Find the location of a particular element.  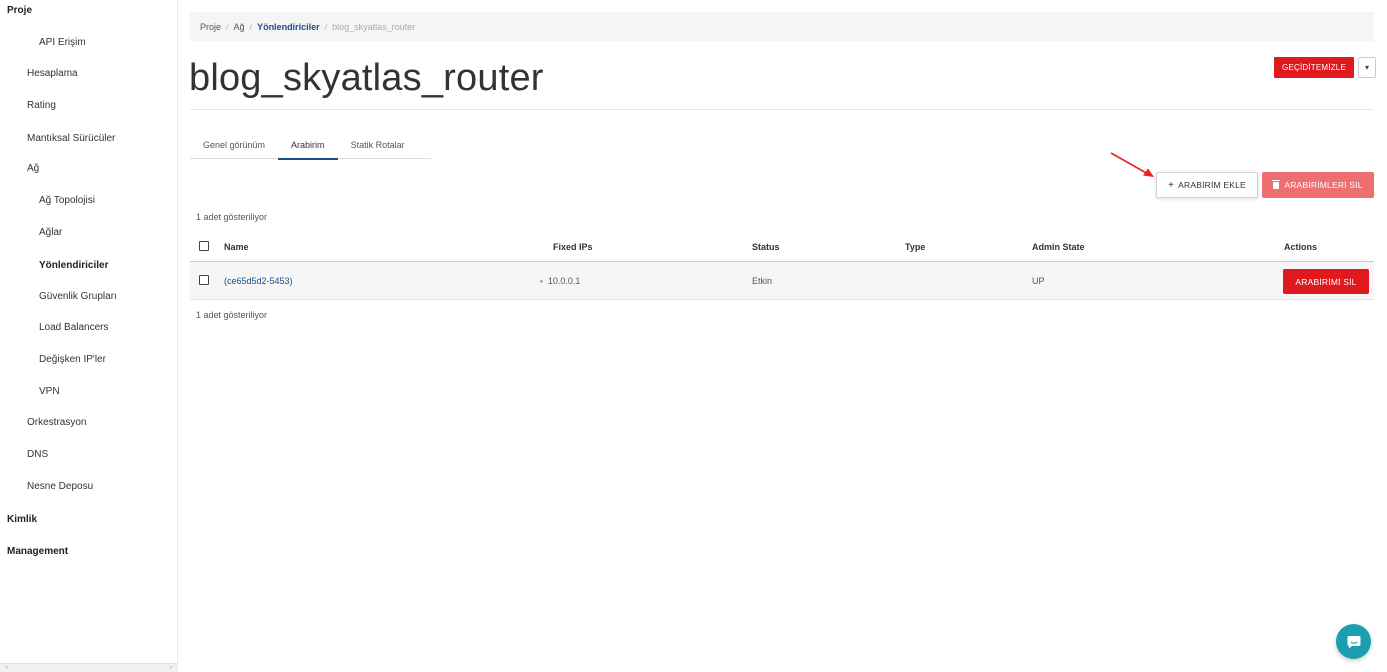

sidebar-item-hesaplama: Hesaplama is located at coordinates (52, 73).